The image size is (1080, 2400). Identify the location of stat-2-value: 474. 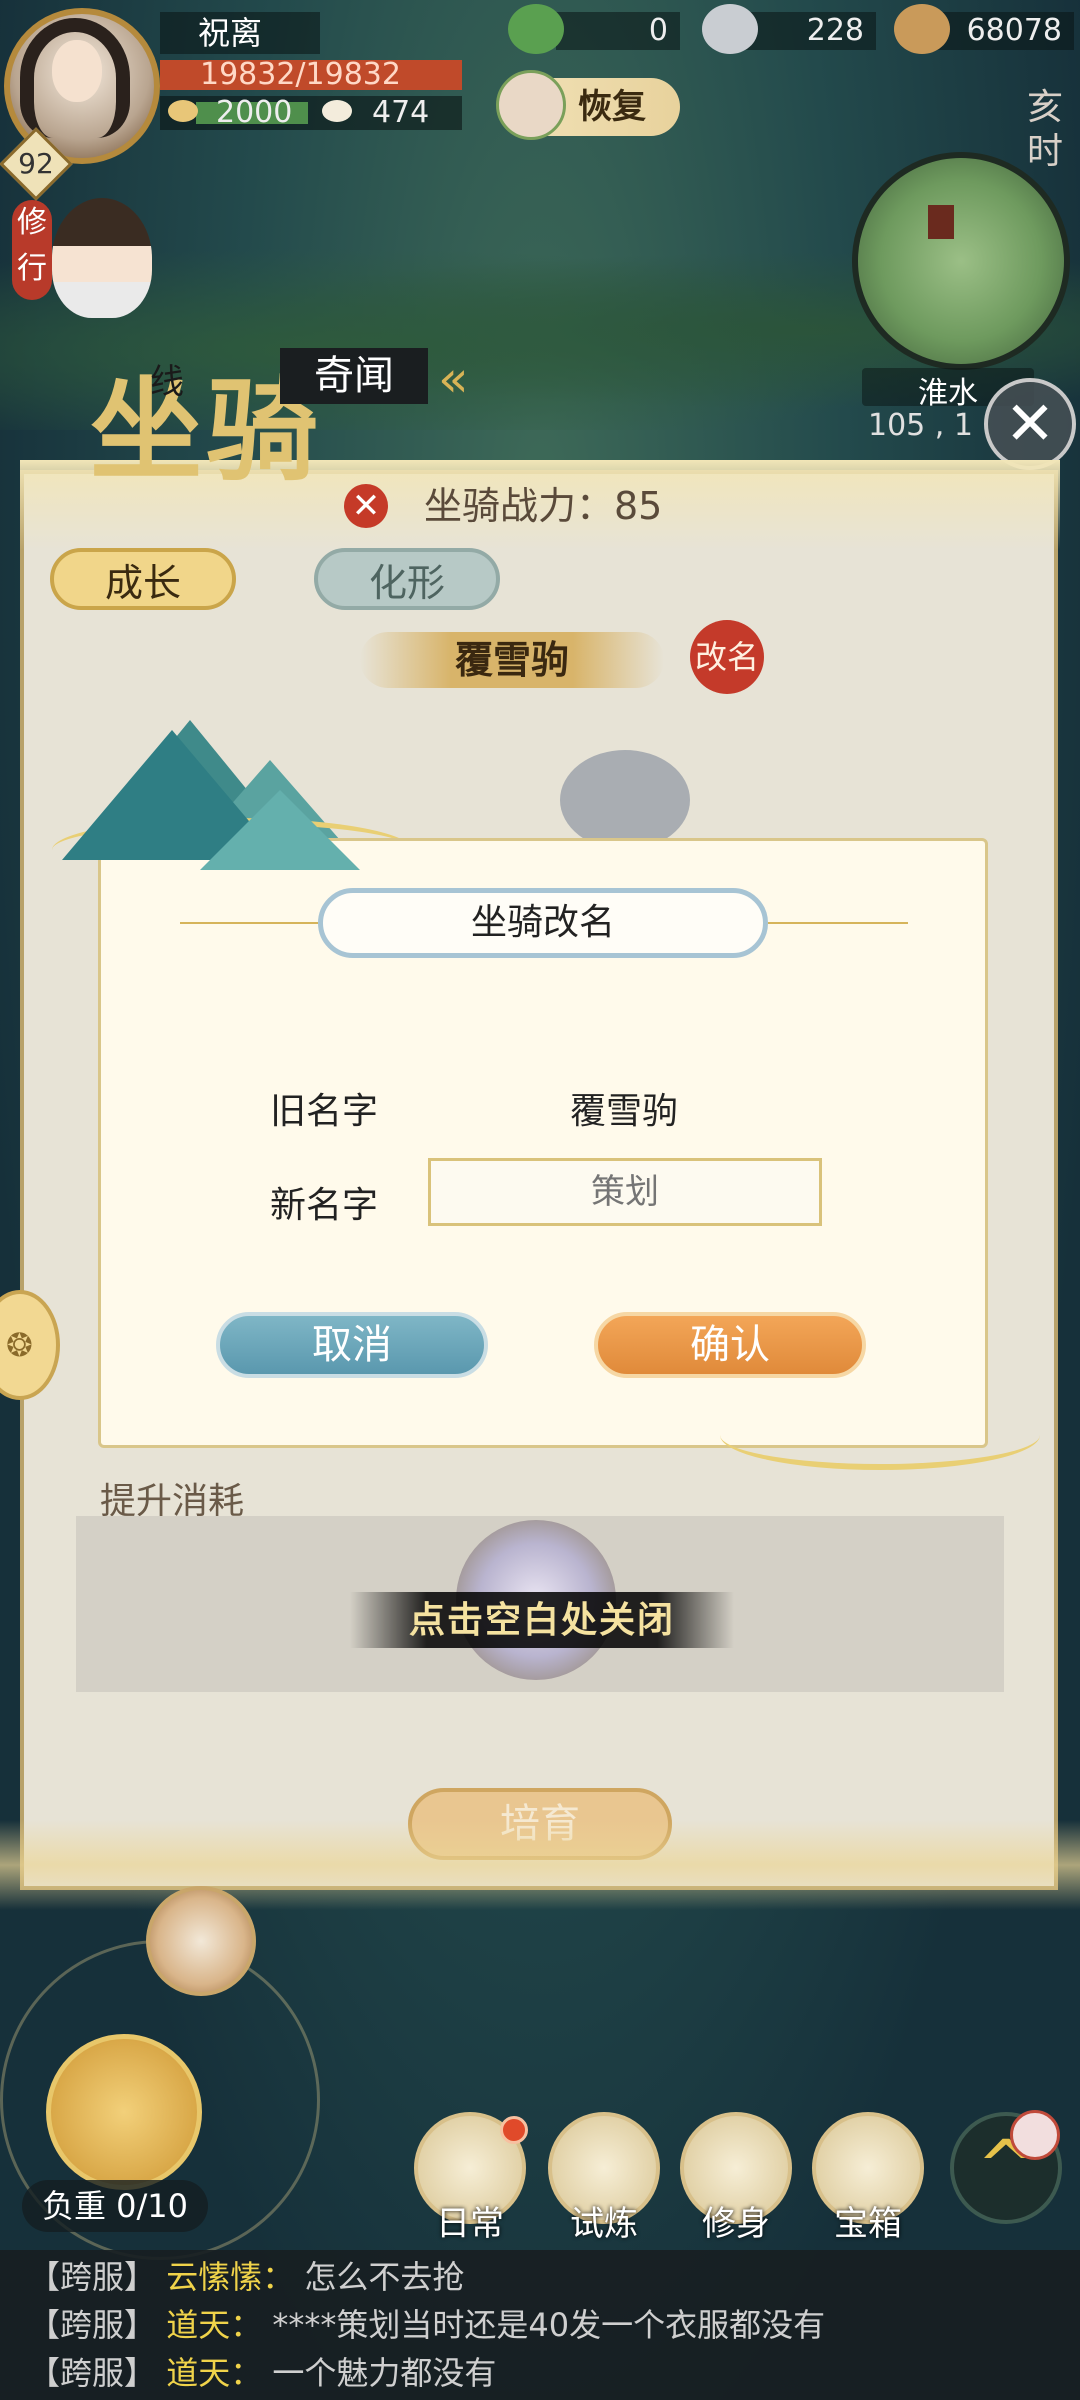
(401, 112).